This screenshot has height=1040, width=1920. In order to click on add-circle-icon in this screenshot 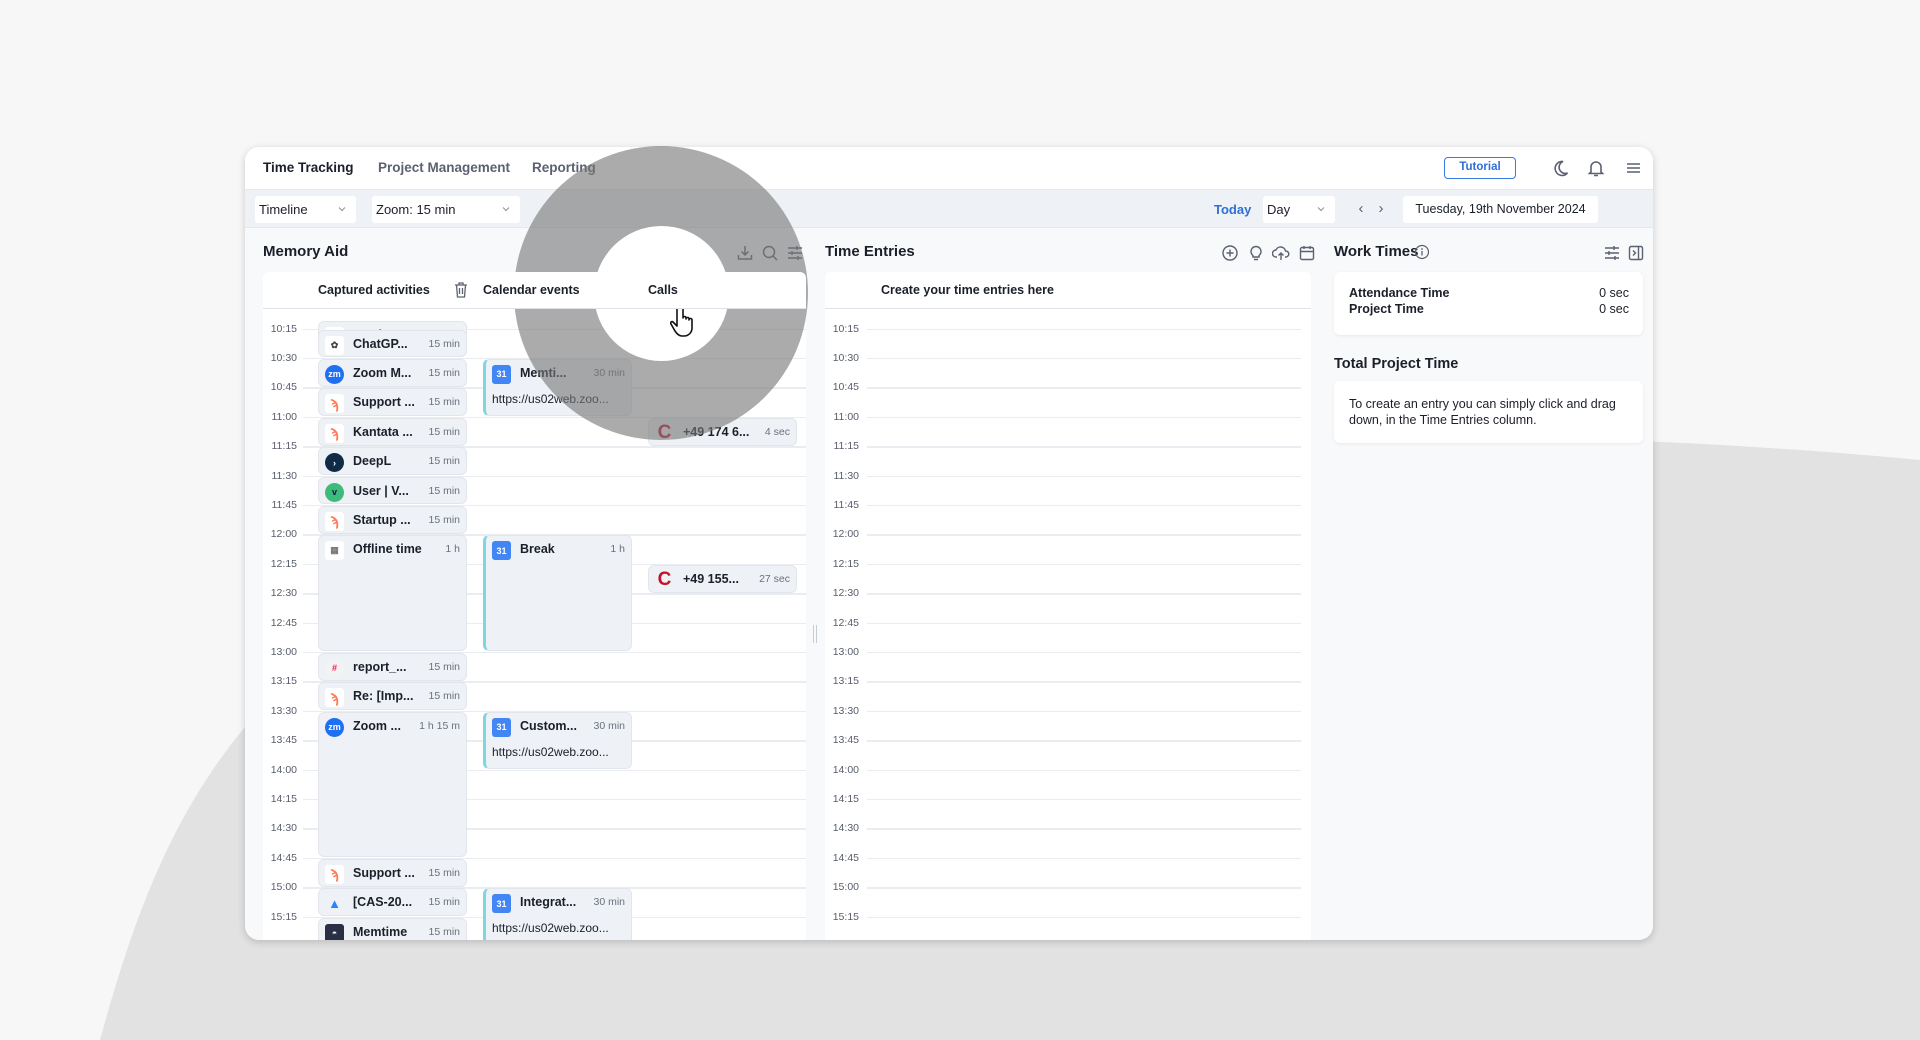, I will do `click(1230, 253)`.